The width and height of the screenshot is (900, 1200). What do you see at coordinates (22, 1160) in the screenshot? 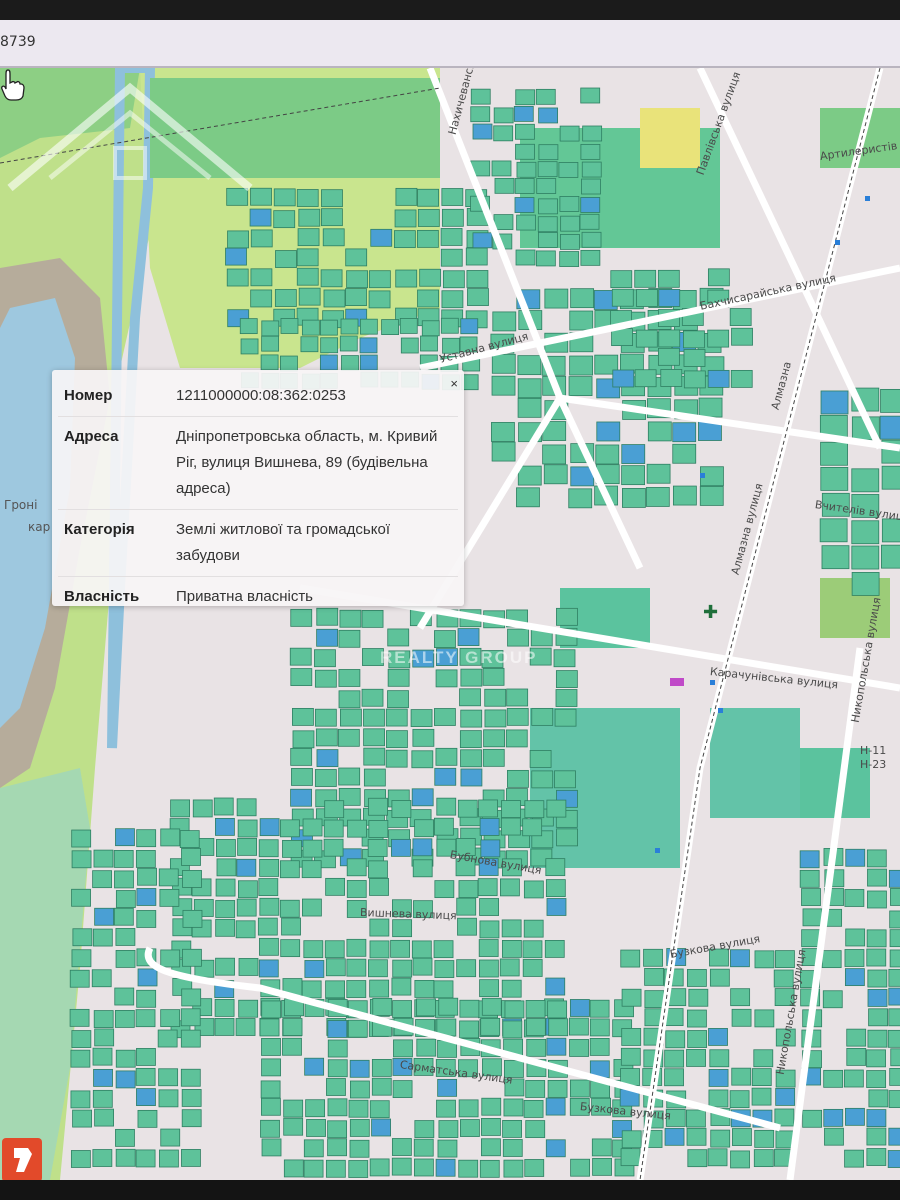
I see `app-launcher-icon` at bounding box center [22, 1160].